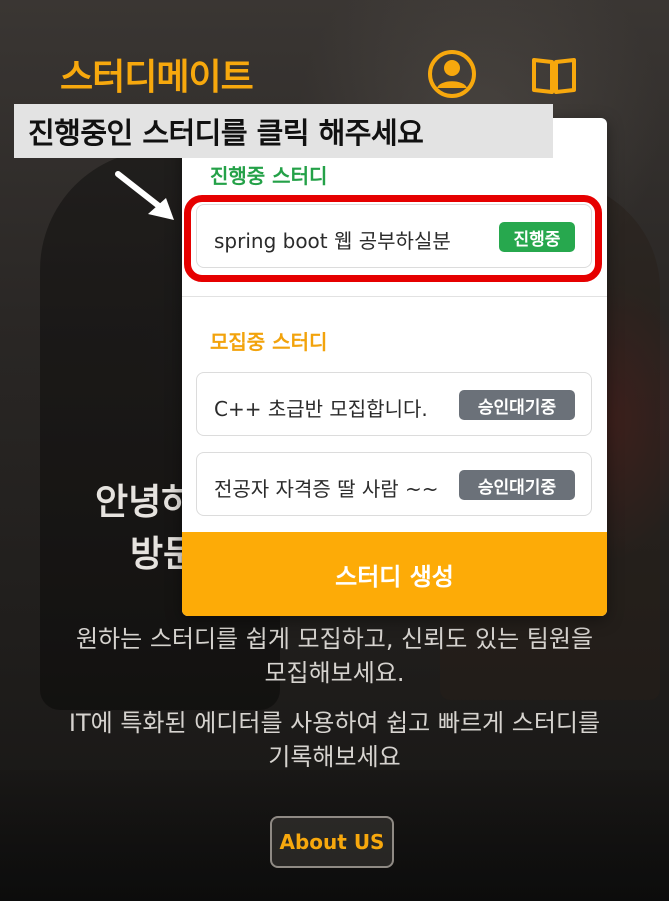 The width and height of the screenshot is (669, 901). Describe the element at coordinates (334, 740) in the screenshot. I see `hero-description-2: IT에 특화된 에디터를 사용하여 쉽고 빠르게 스터디를 기록해보세요` at that location.